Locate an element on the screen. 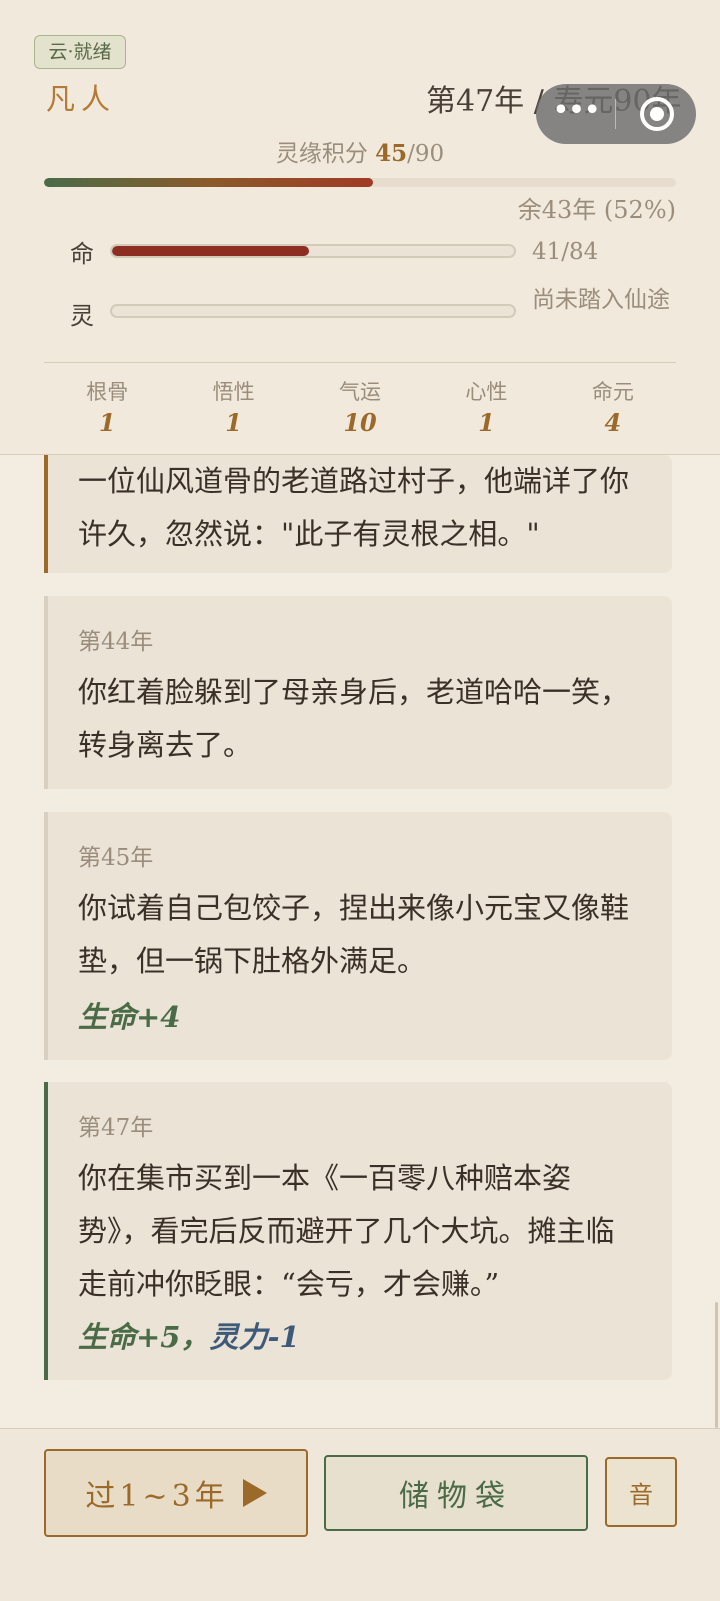 The height and width of the screenshot is (1601, 720). lifespan-progress-fill is located at coordinates (208, 182).